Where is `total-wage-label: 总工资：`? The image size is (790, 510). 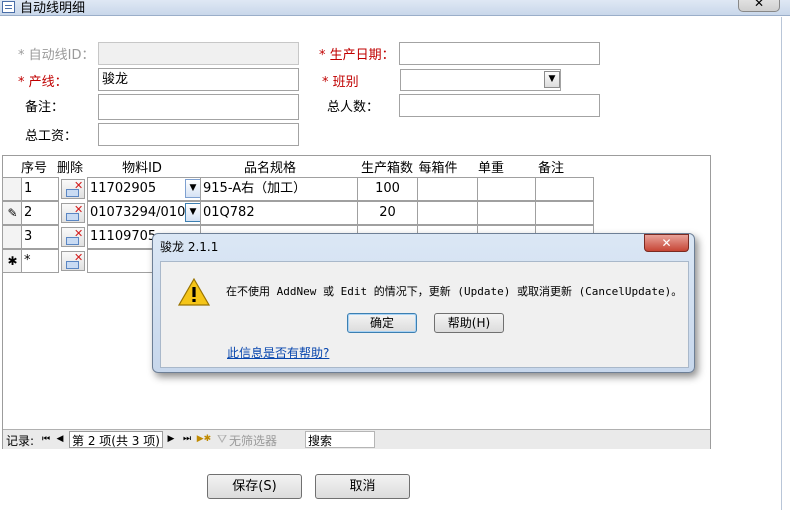
total-wage-label: 总工资： is located at coordinates (51, 136).